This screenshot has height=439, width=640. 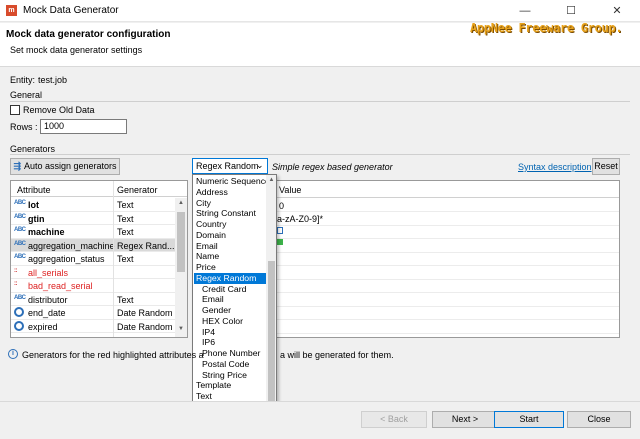 I want to click on chevron-down-icon: ⌄, so click(x=260, y=165).